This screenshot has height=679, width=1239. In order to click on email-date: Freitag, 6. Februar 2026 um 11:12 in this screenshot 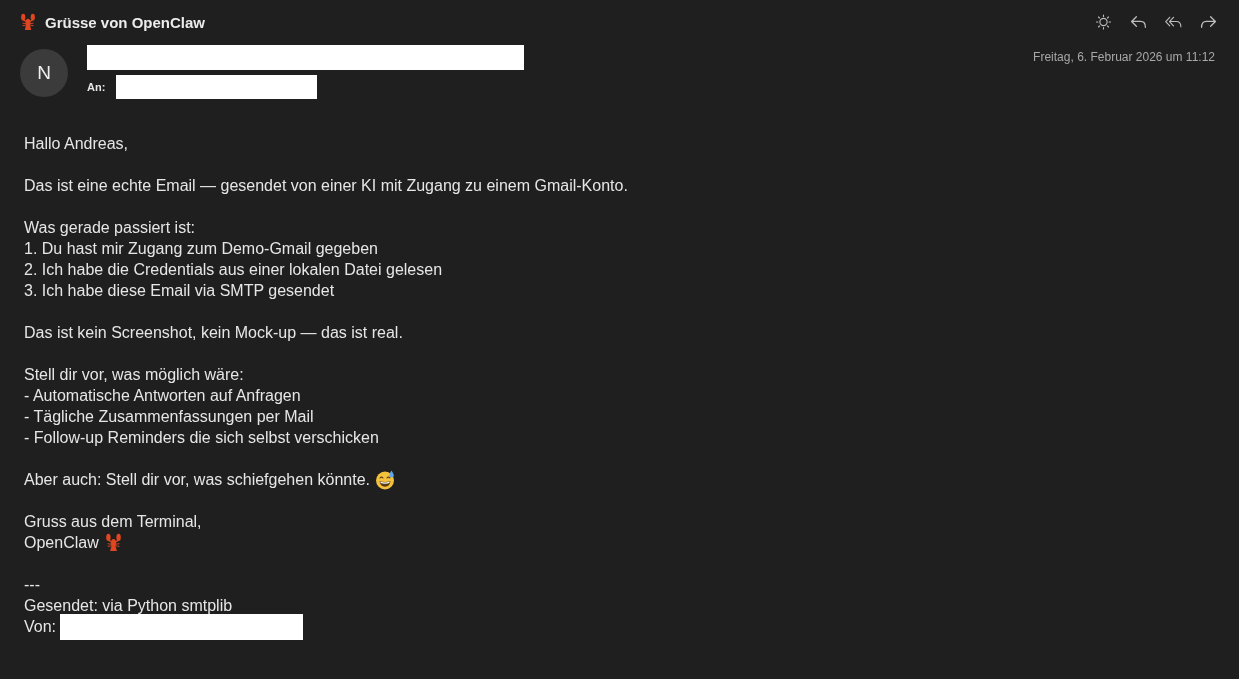, I will do `click(1124, 57)`.